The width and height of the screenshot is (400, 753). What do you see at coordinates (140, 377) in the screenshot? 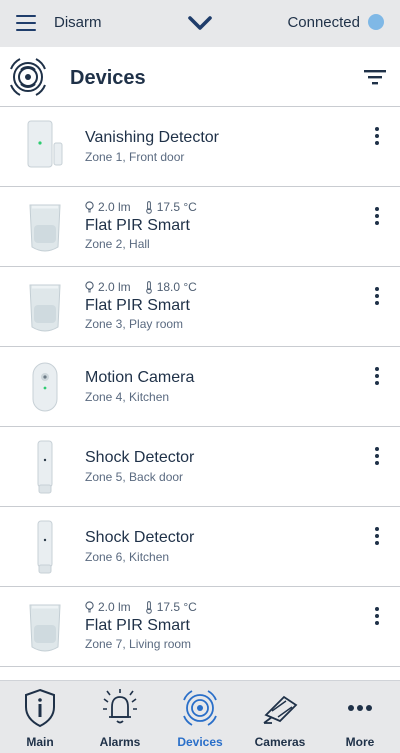
I see `device-name: Motion Camera` at bounding box center [140, 377].